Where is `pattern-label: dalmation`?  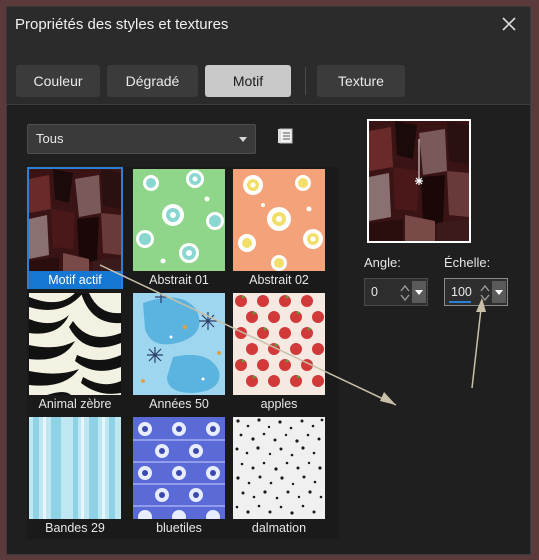 pattern-label: dalmation is located at coordinates (279, 528).